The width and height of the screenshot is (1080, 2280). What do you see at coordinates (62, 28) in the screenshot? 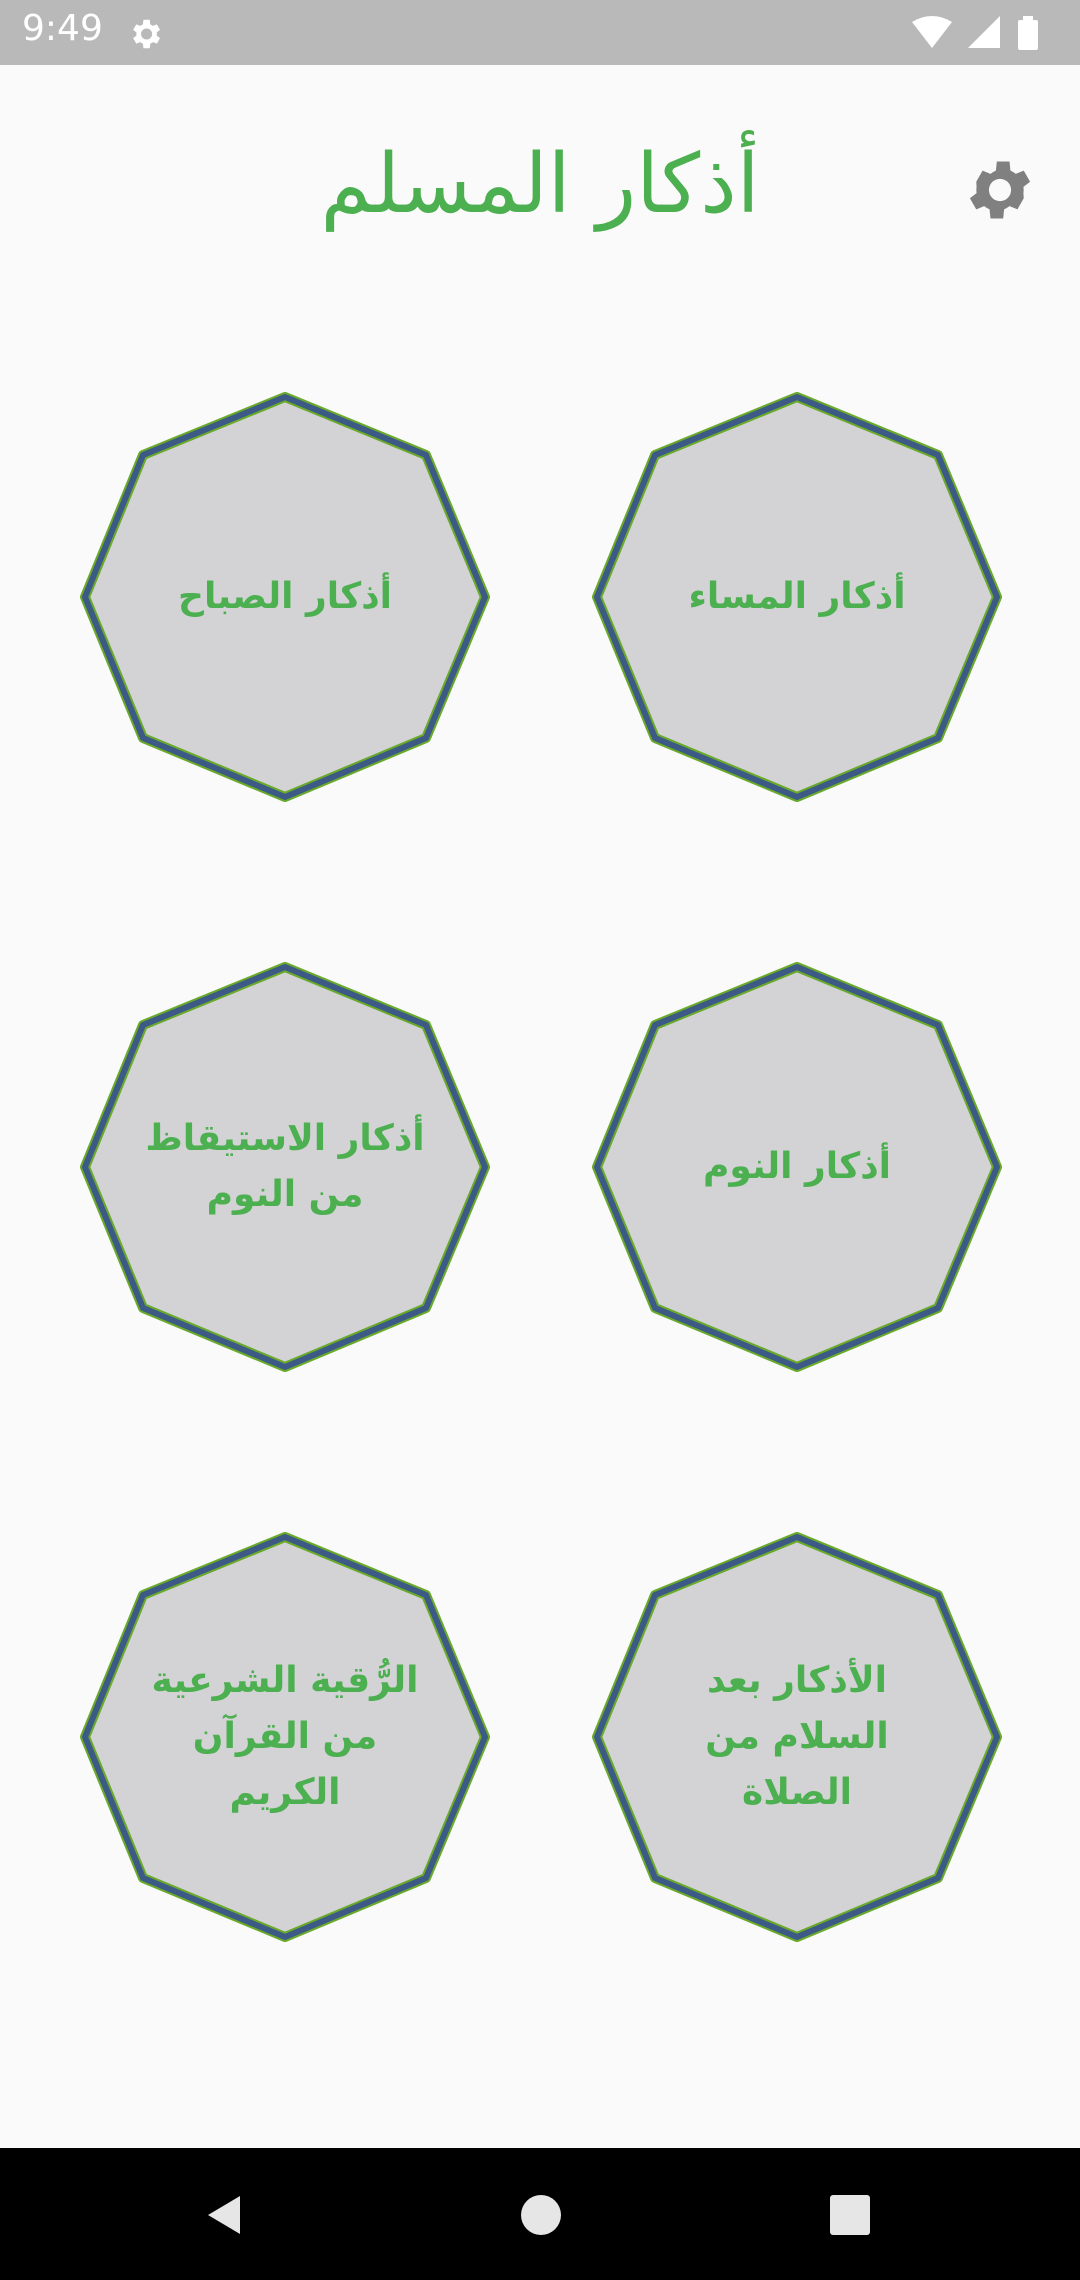
I see `status-time: 9:49` at bounding box center [62, 28].